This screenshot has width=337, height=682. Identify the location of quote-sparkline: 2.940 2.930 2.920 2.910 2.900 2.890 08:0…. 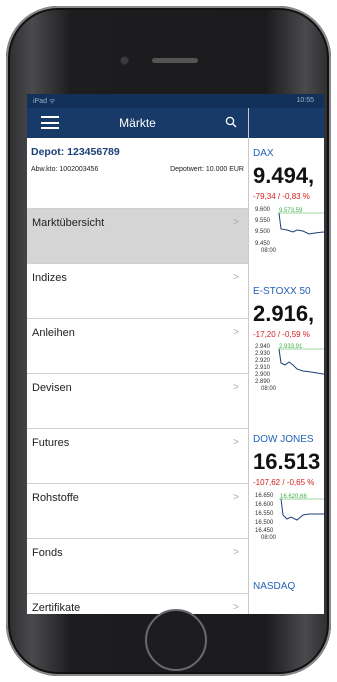
(289, 368).